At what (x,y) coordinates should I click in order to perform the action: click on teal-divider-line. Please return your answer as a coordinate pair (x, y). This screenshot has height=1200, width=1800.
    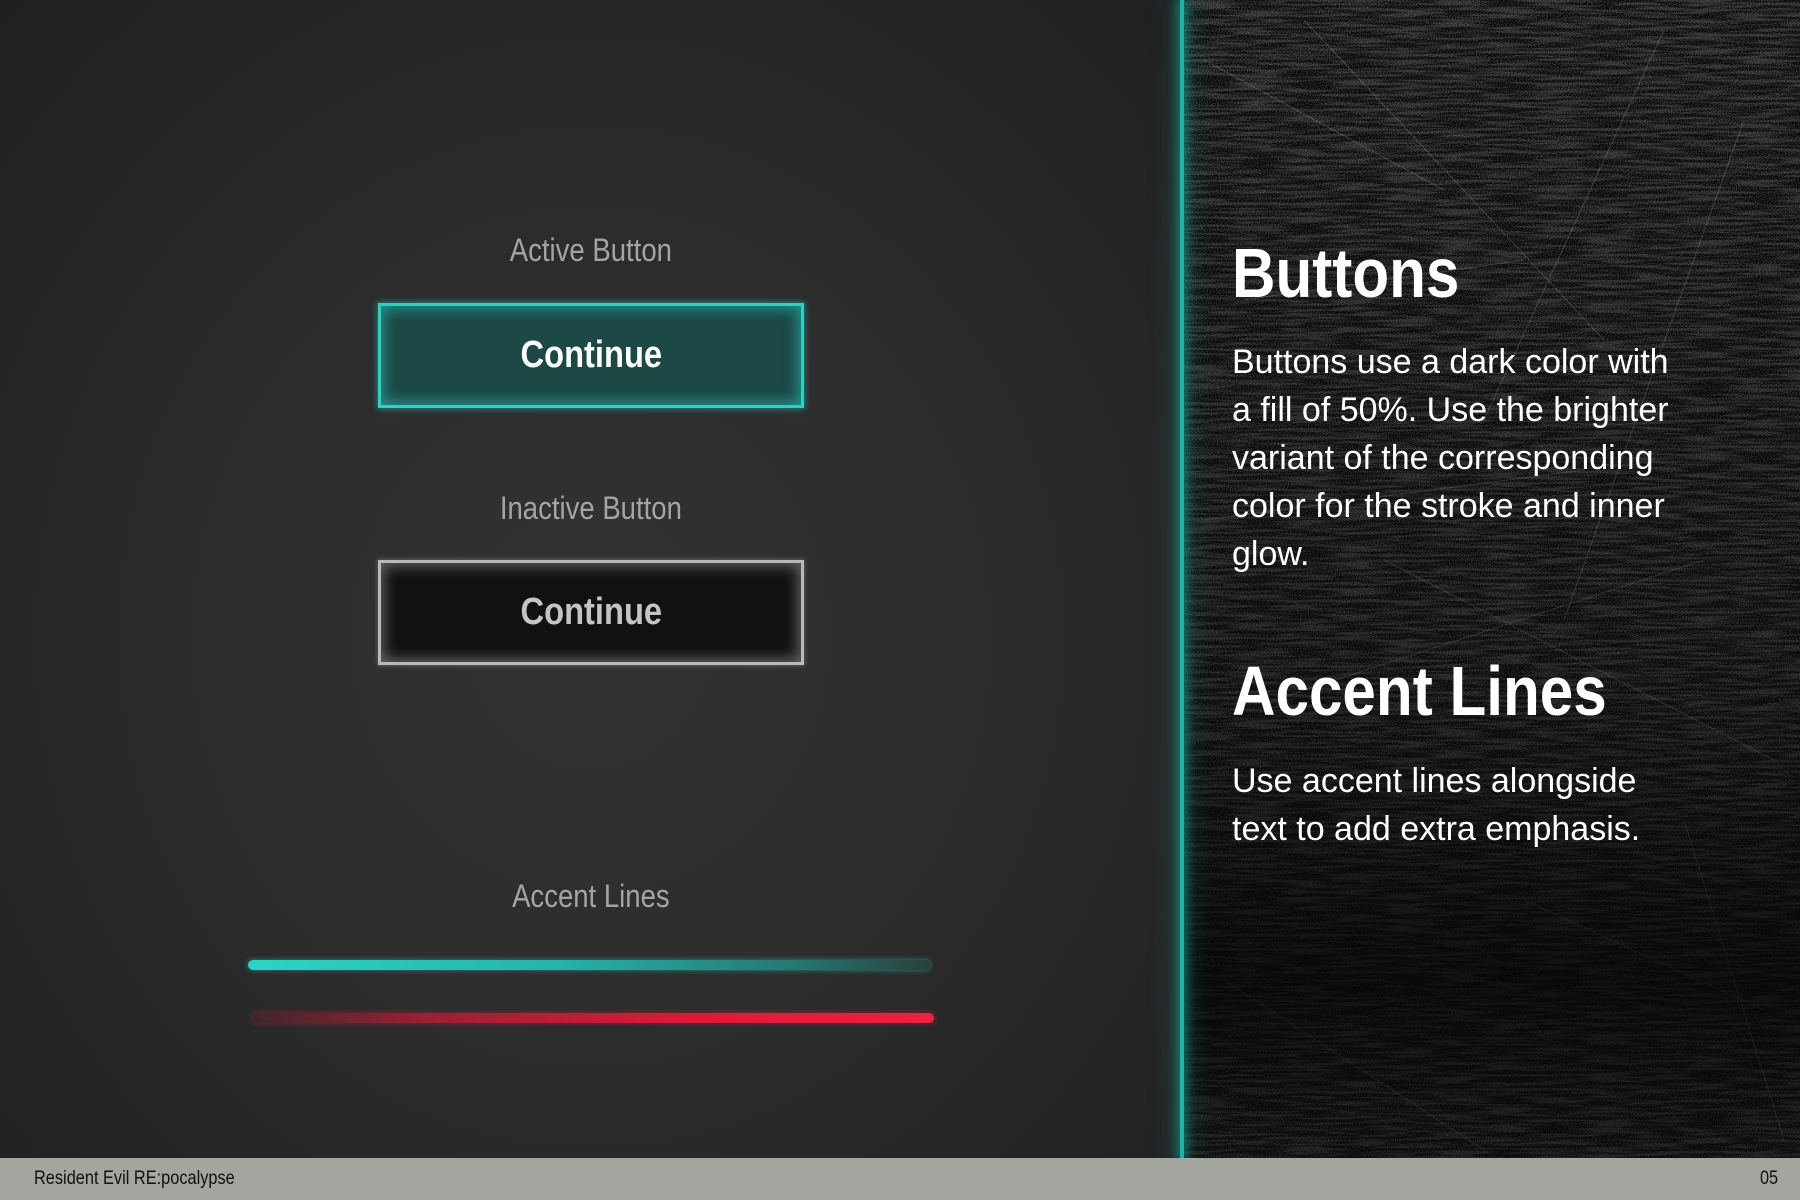
    Looking at the image, I should click on (1182, 579).